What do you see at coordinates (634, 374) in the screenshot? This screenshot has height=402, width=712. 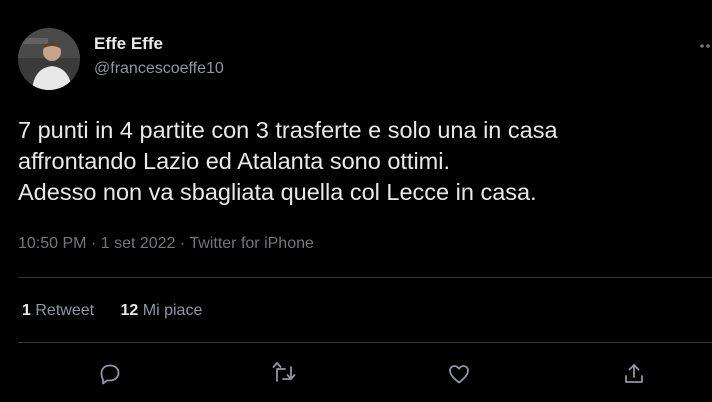 I see `share-icon` at bounding box center [634, 374].